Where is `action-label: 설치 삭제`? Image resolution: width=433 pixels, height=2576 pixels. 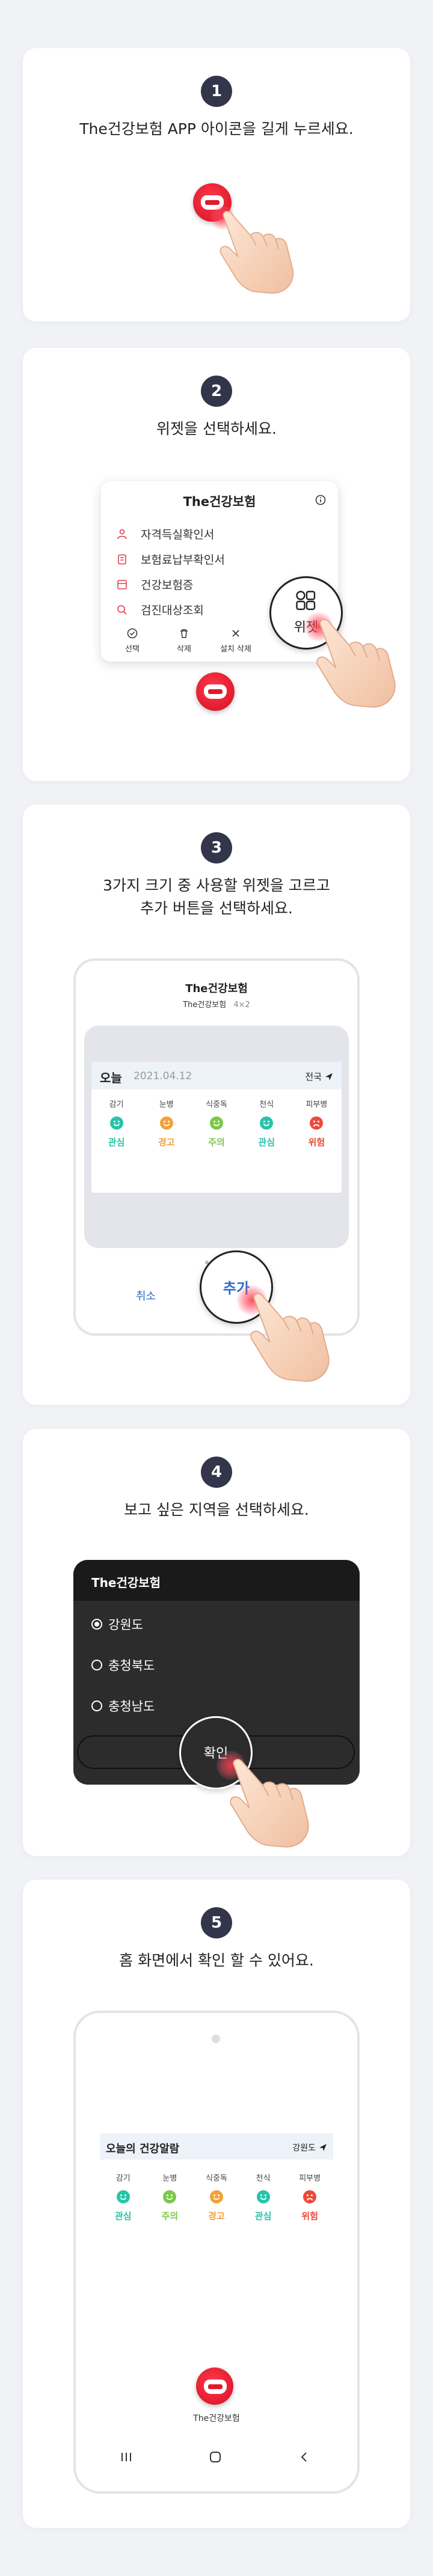 action-label: 설치 삭제 is located at coordinates (235, 649).